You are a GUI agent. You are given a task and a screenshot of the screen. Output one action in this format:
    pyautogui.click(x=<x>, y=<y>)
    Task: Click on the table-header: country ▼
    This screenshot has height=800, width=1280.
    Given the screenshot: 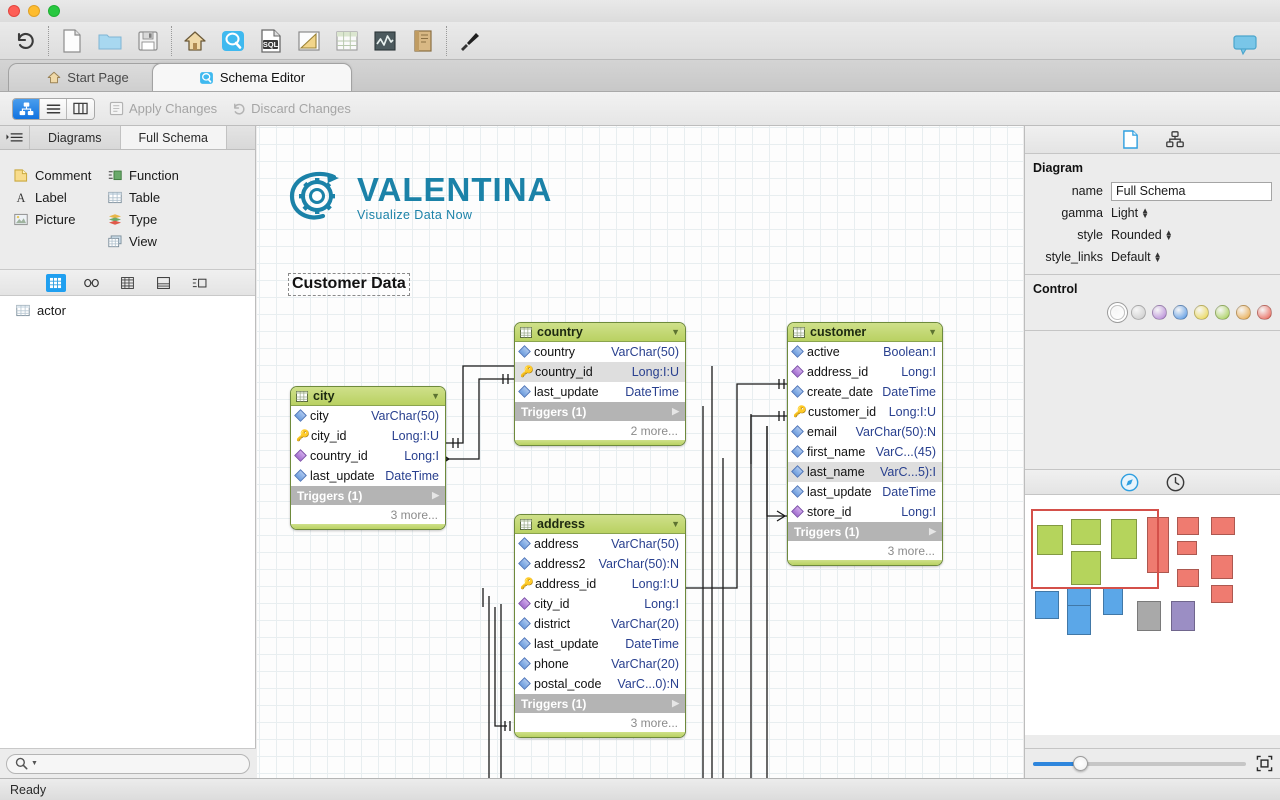 What is the action you would take?
    pyautogui.click(x=600, y=332)
    